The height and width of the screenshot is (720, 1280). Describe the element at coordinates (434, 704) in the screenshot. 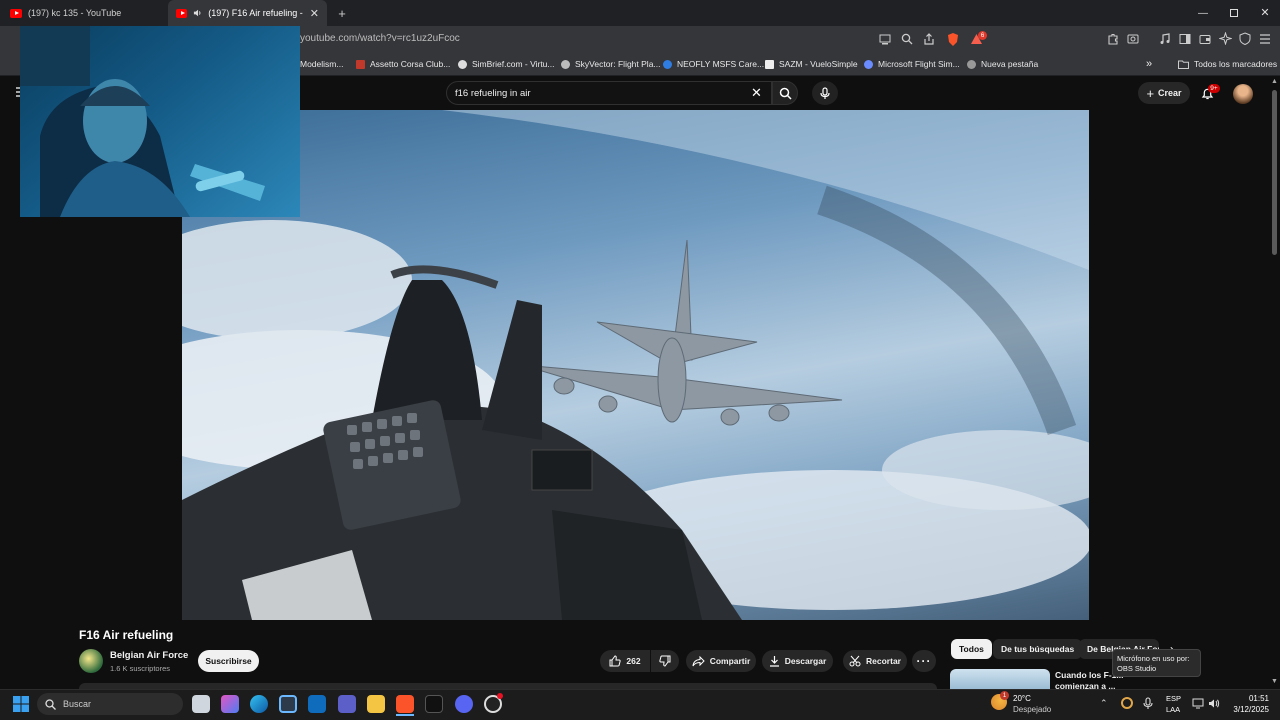

I see `tiktok-icon` at that location.